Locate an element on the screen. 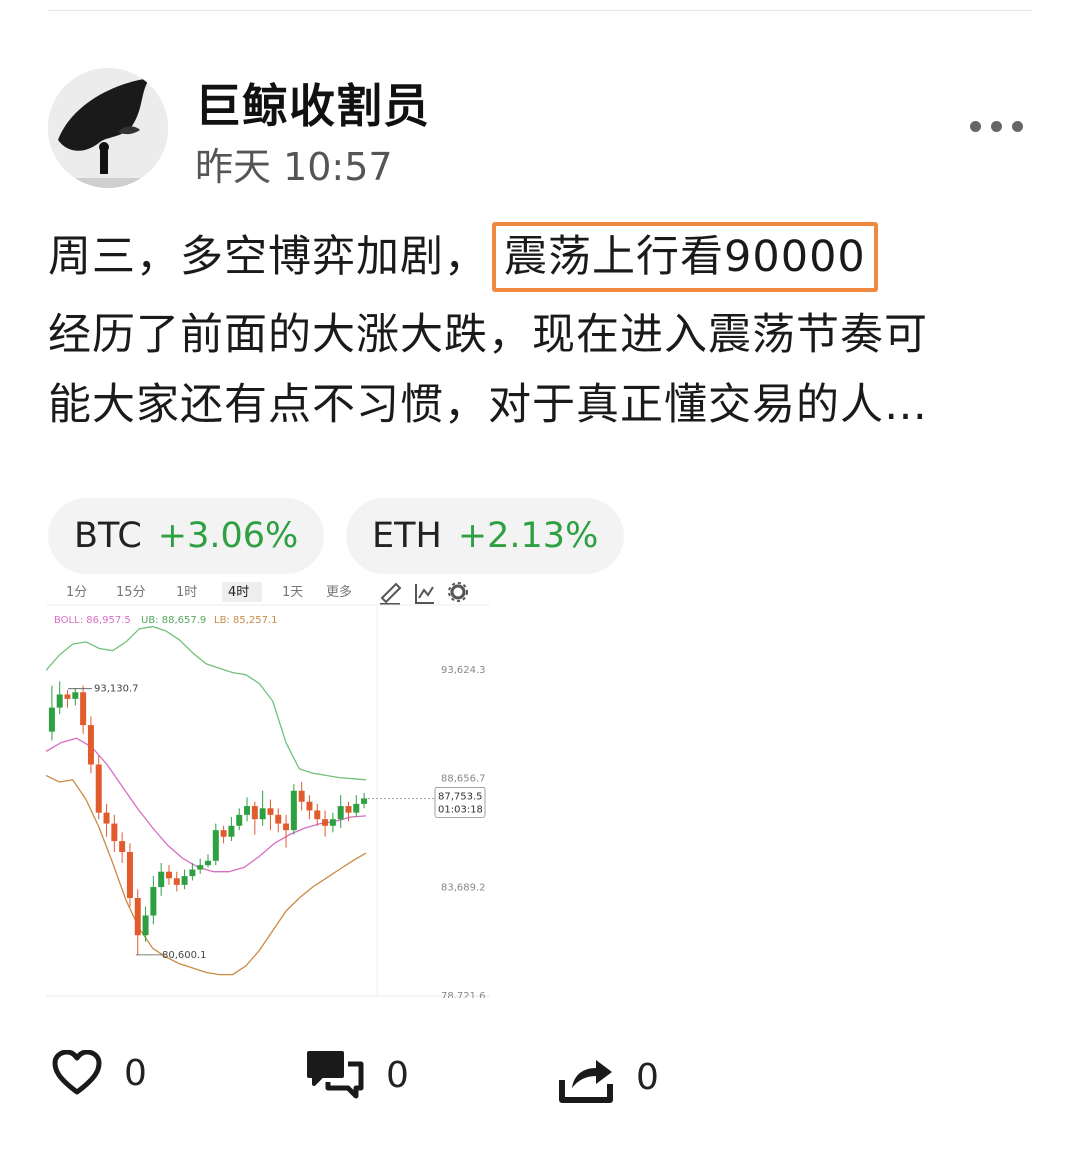 The image size is (1080, 1160). like-count: 0 is located at coordinates (135, 1073).